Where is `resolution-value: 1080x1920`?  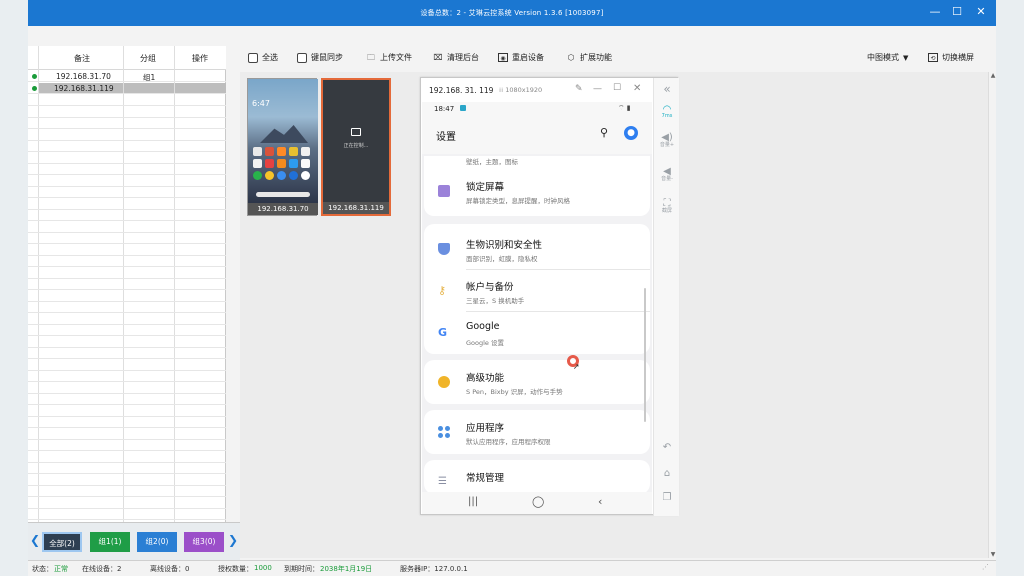 resolution-value: 1080x1920 is located at coordinates (524, 90).